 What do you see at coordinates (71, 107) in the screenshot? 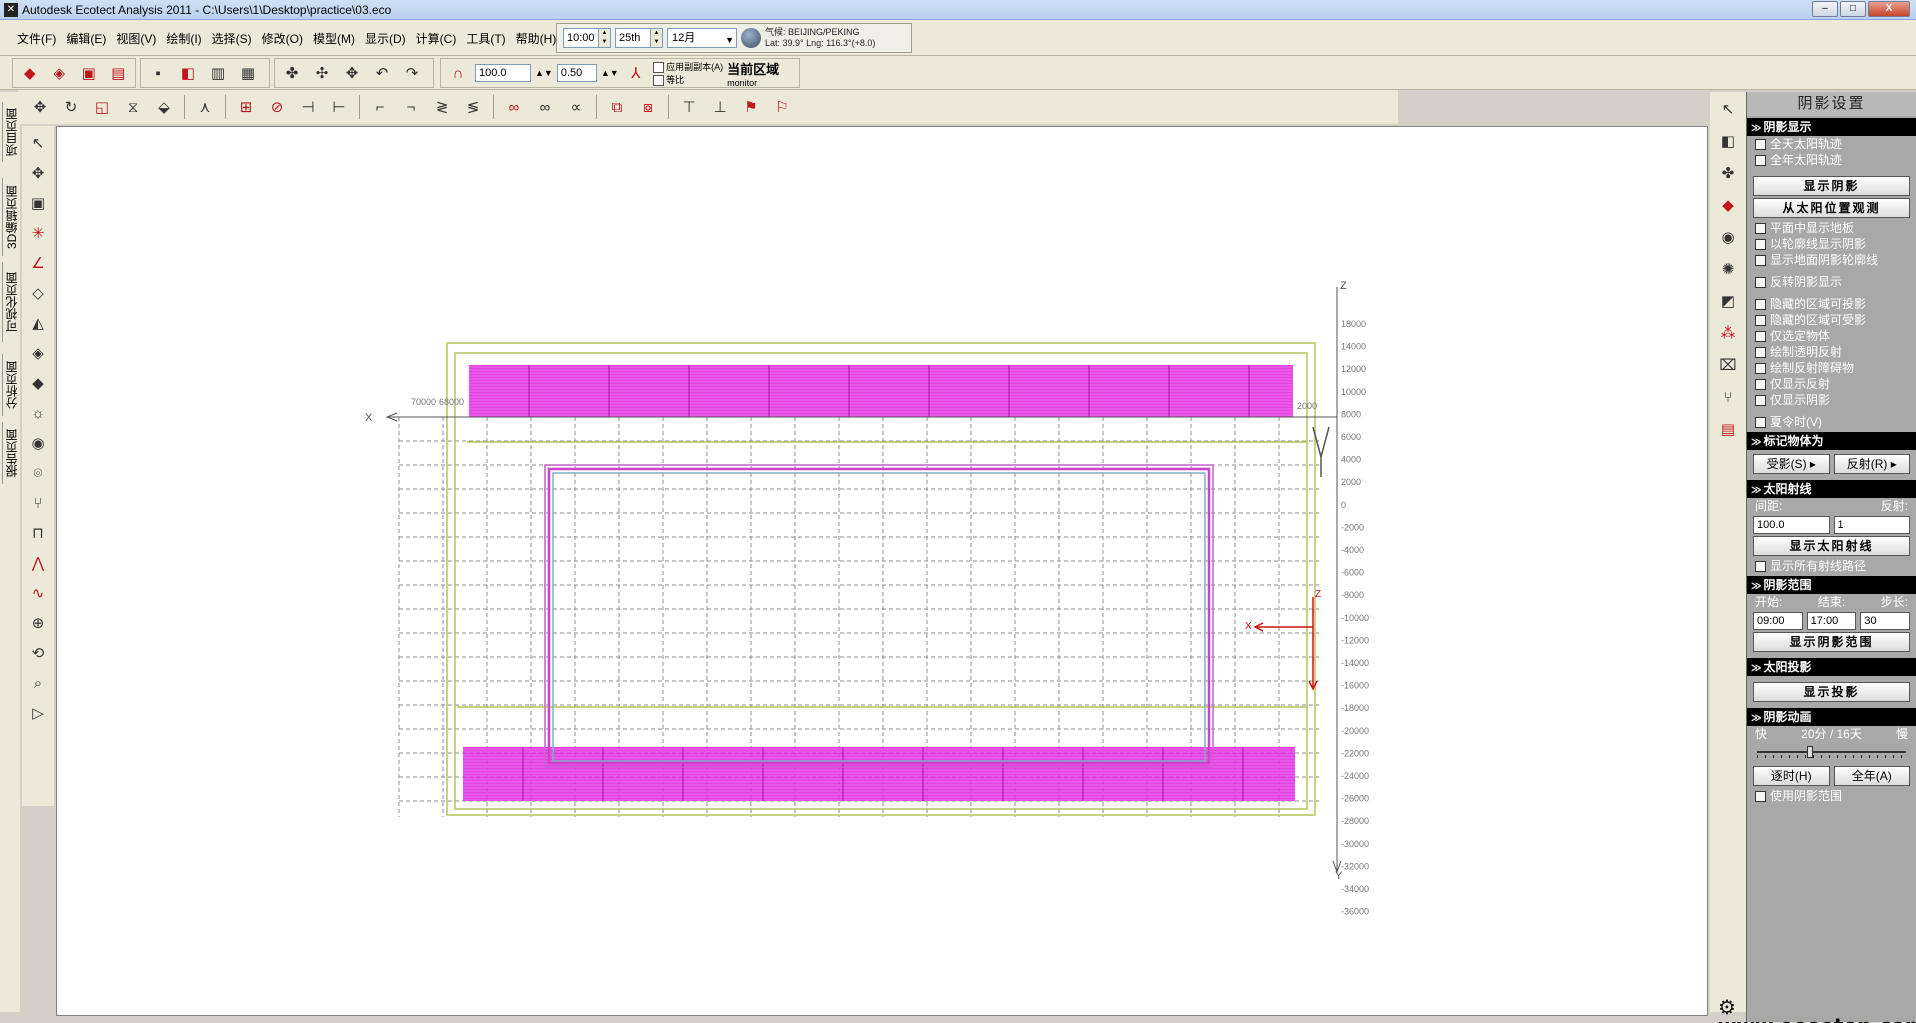
I see `rotate-icon: ↻` at bounding box center [71, 107].